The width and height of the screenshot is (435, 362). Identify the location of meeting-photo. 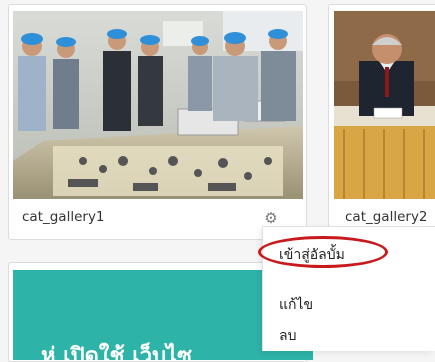
(384, 105).